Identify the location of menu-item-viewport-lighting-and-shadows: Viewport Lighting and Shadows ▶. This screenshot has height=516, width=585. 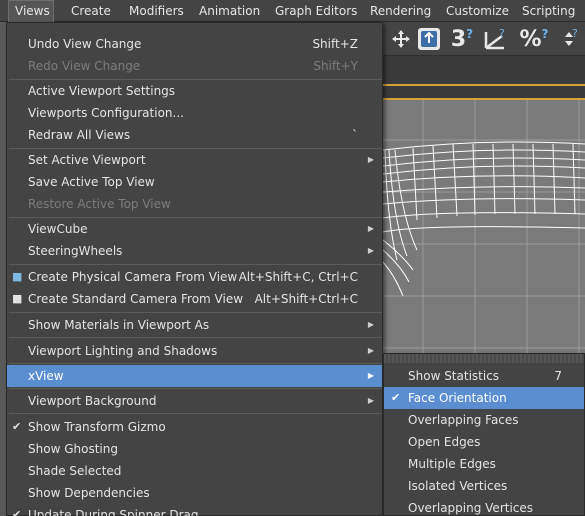
(194, 351).